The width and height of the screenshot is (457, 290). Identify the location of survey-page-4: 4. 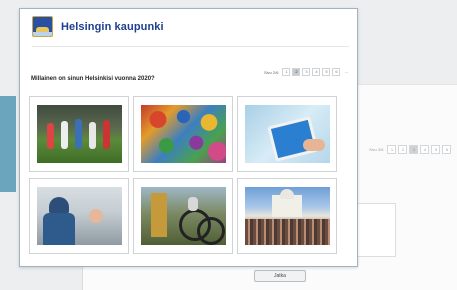
(316, 72).